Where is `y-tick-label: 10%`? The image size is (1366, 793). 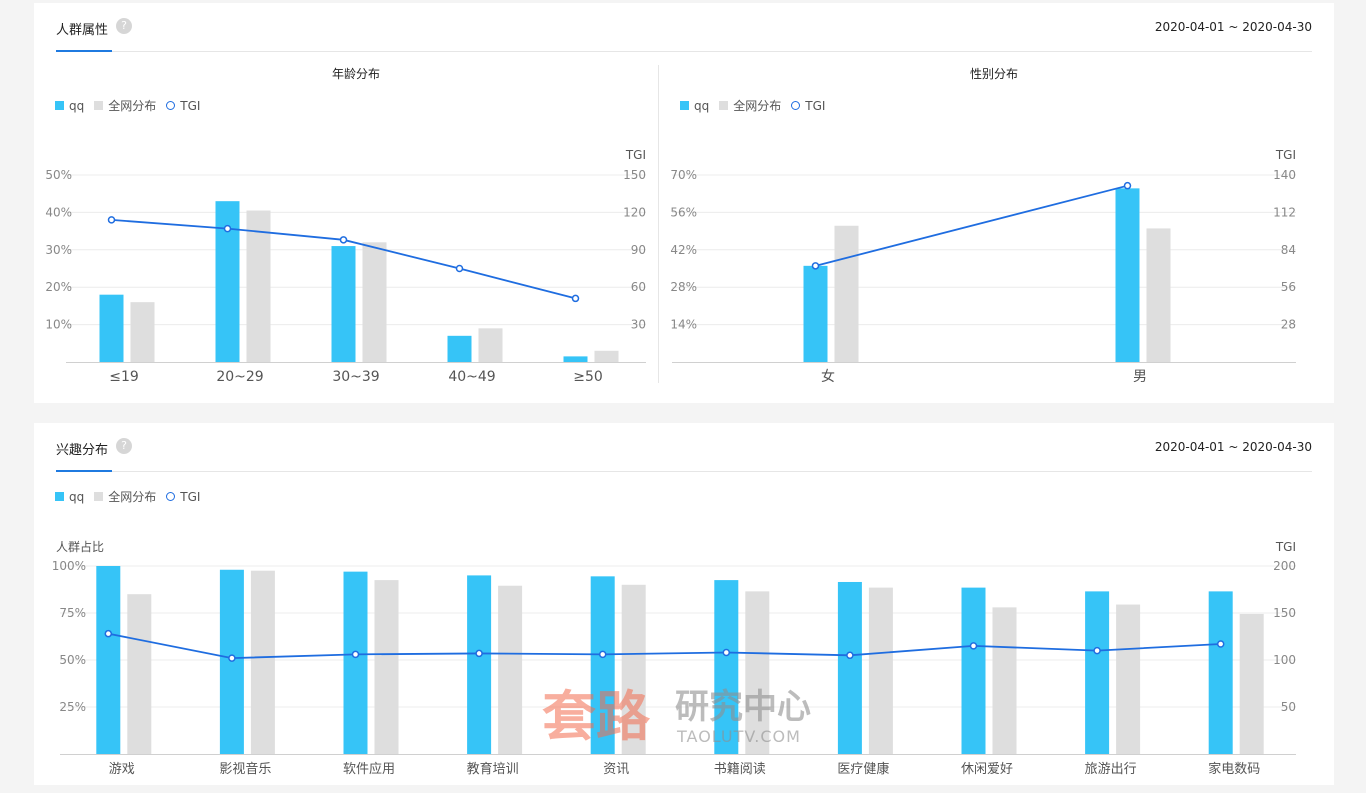
y-tick-label: 10% is located at coordinates (58, 325).